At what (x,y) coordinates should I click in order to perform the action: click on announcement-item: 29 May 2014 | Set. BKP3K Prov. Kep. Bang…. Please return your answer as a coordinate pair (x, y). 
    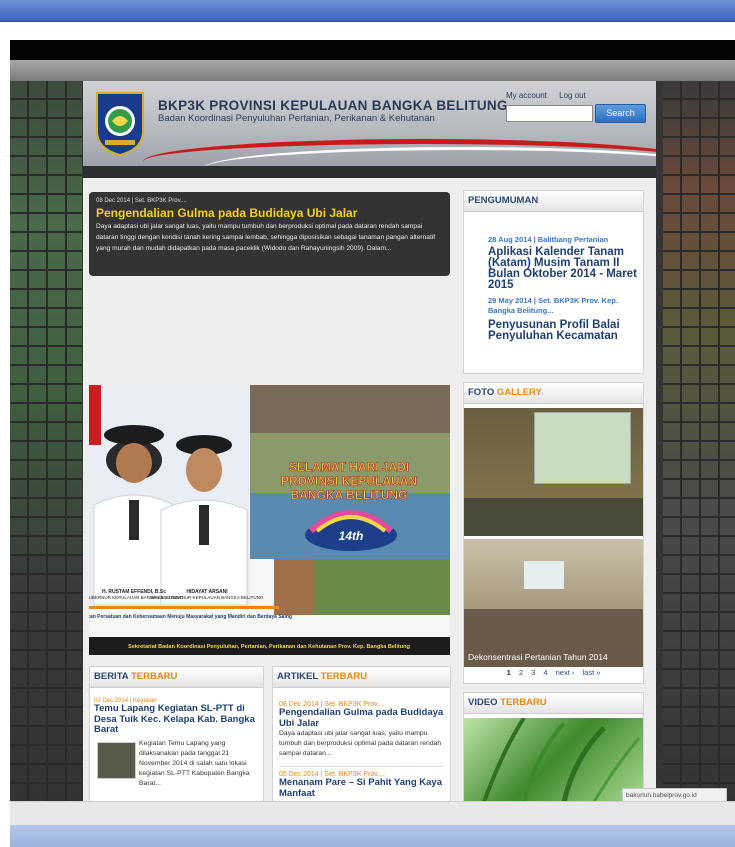
    Looking at the image, I should click on (564, 319).